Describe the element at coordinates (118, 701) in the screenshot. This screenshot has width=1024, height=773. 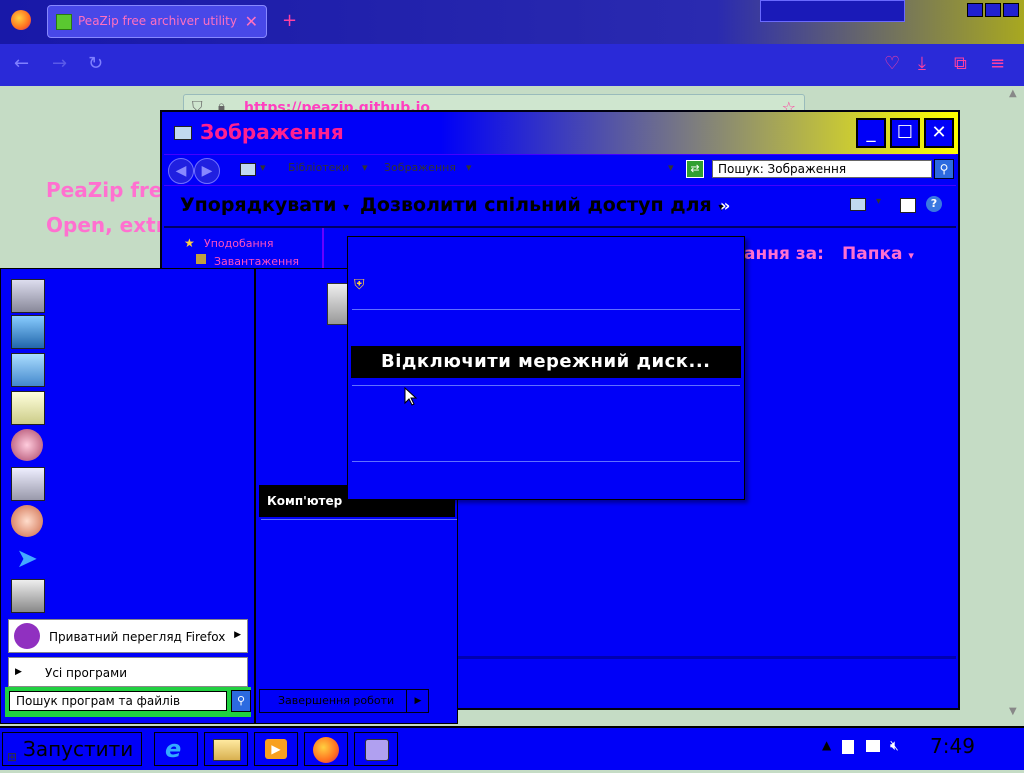
I see `start-search-input: Пошук програм та файлів` at that location.